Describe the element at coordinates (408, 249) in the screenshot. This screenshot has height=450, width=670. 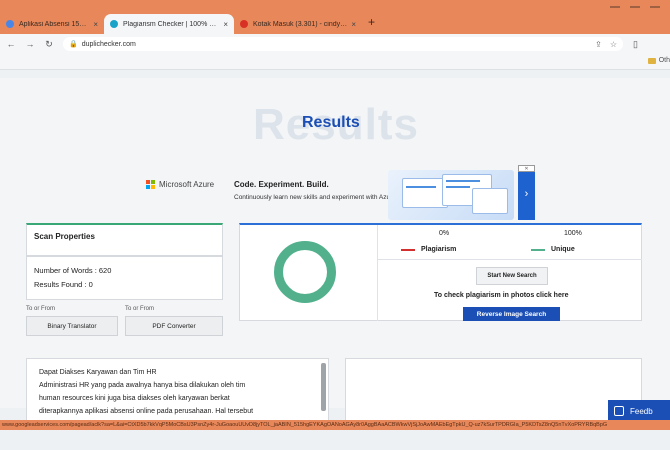
I see `plagiarism-swatch` at that location.